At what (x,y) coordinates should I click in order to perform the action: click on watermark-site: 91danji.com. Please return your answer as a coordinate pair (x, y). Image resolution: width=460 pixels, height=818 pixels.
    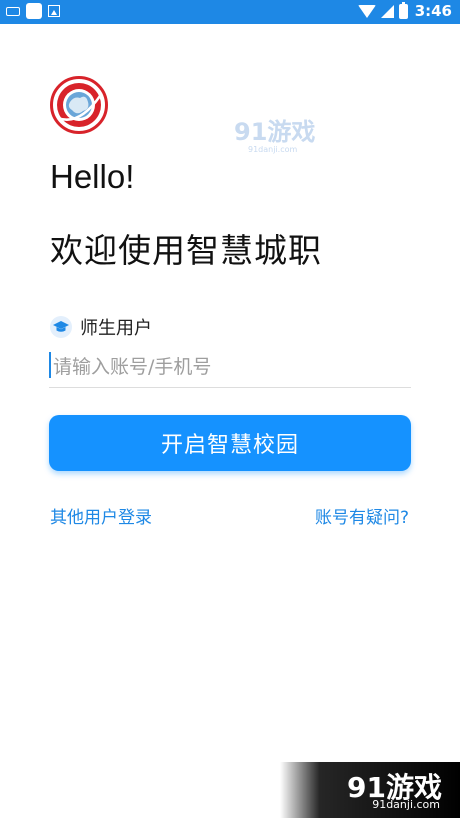
    Looking at the image, I should click on (406, 804).